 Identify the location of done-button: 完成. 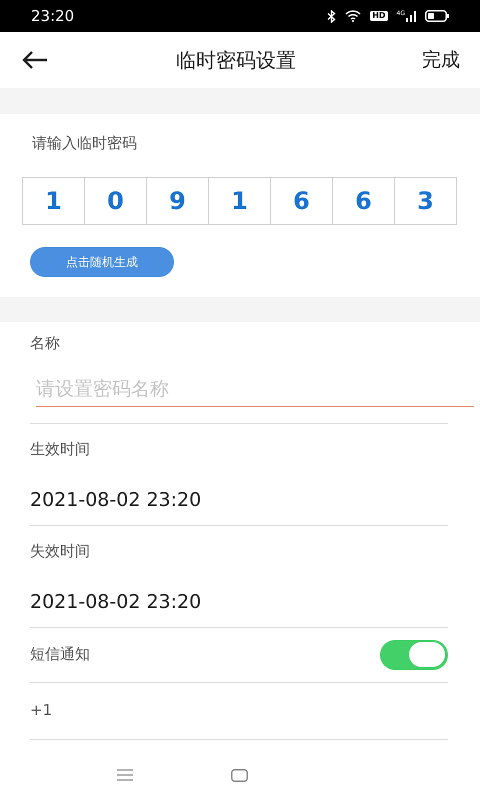
(441, 60).